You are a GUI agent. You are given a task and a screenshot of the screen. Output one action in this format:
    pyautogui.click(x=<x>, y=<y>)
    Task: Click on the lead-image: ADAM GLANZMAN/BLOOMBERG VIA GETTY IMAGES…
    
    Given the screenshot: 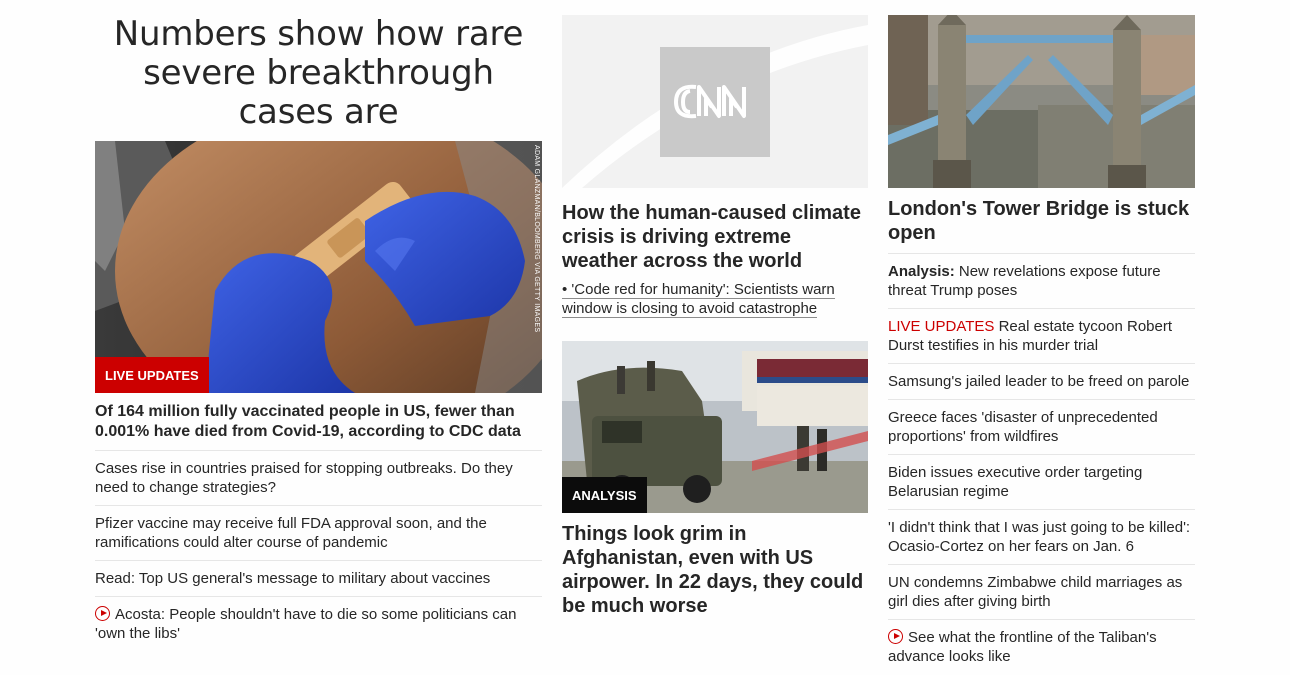 What is the action you would take?
    pyautogui.click(x=318, y=267)
    